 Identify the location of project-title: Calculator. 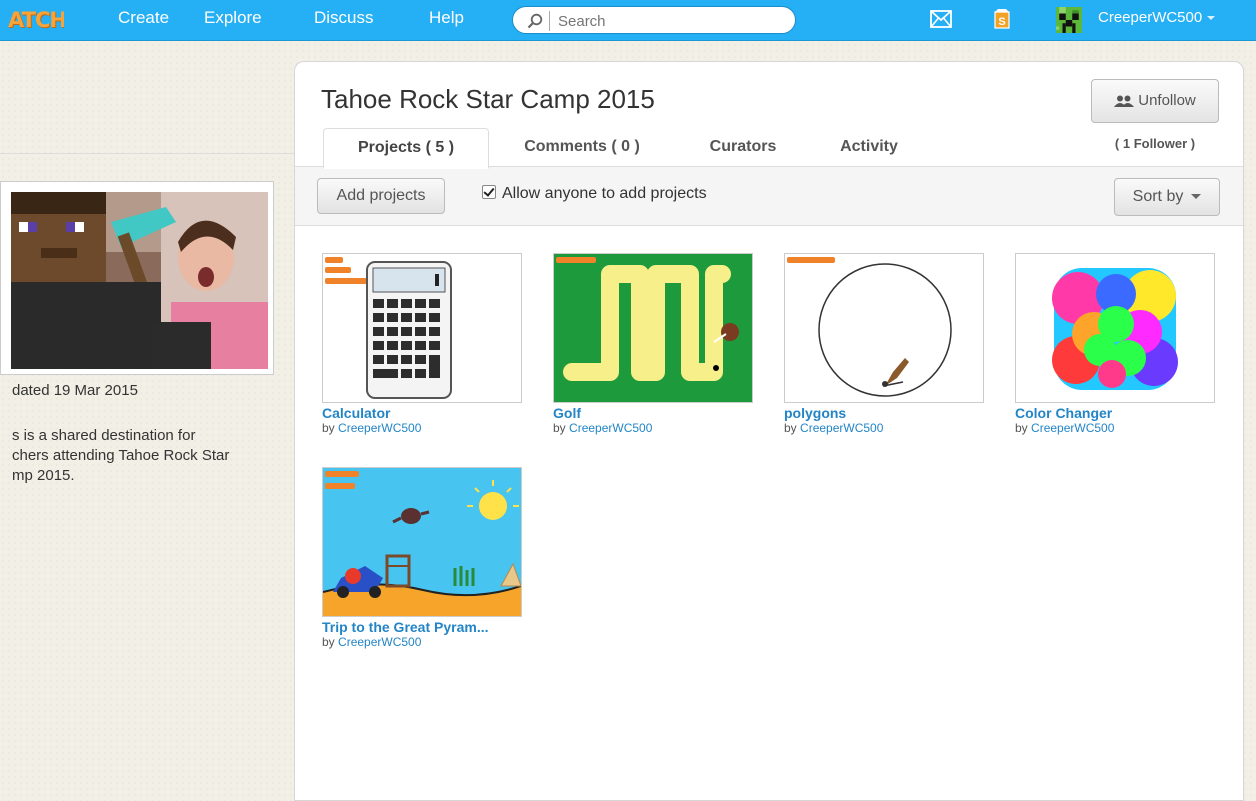
(422, 413).